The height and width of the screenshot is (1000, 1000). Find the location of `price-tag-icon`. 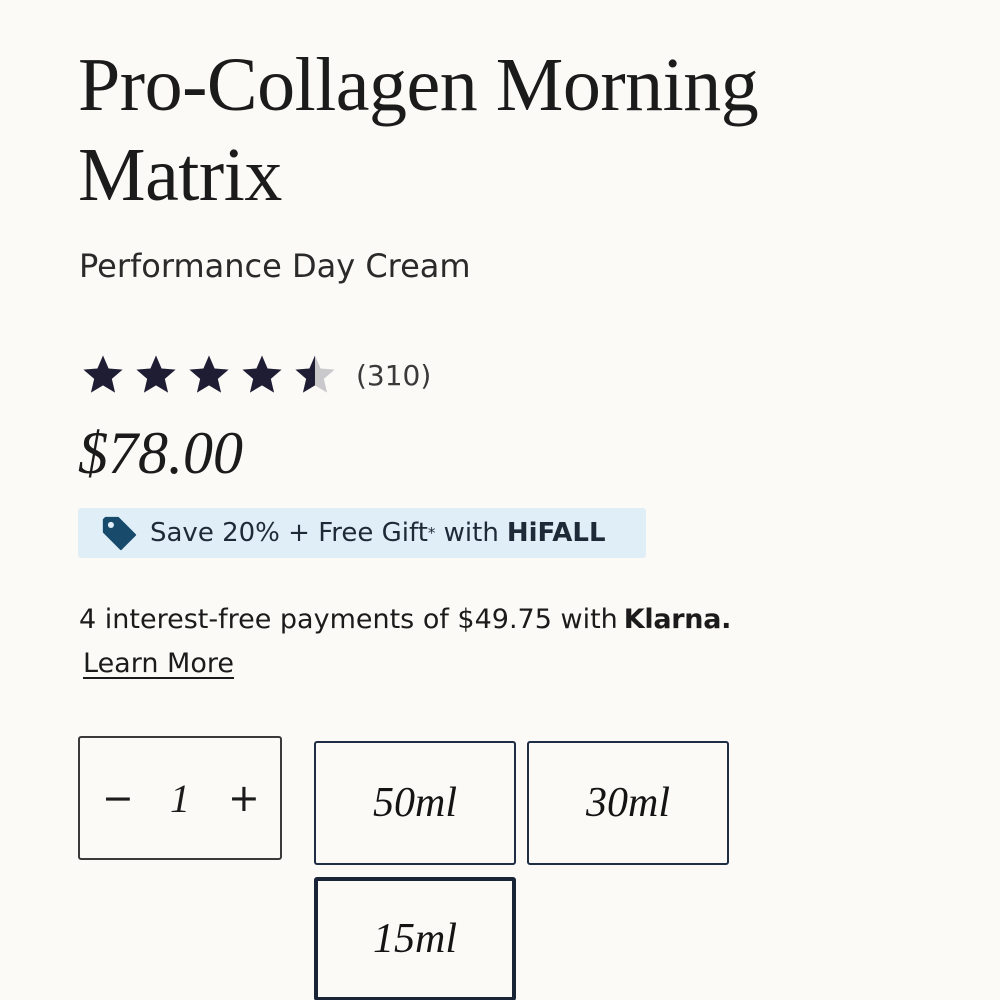

price-tag-icon is located at coordinates (119, 533).